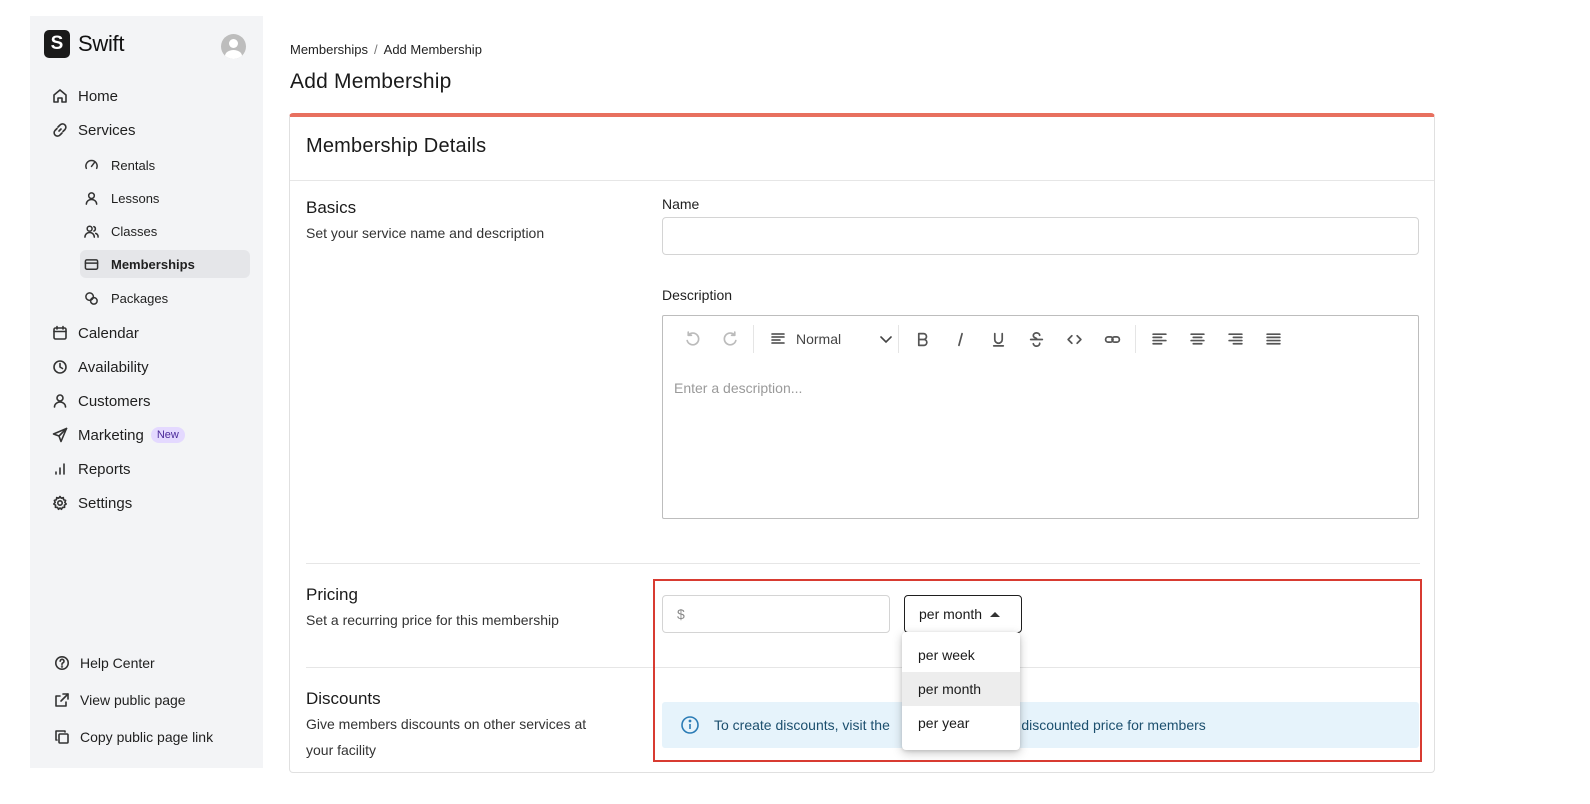 Image resolution: width=1590 pixels, height=804 pixels. What do you see at coordinates (57, 44) in the screenshot?
I see `brand-logo-icon: S` at bounding box center [57, 44].